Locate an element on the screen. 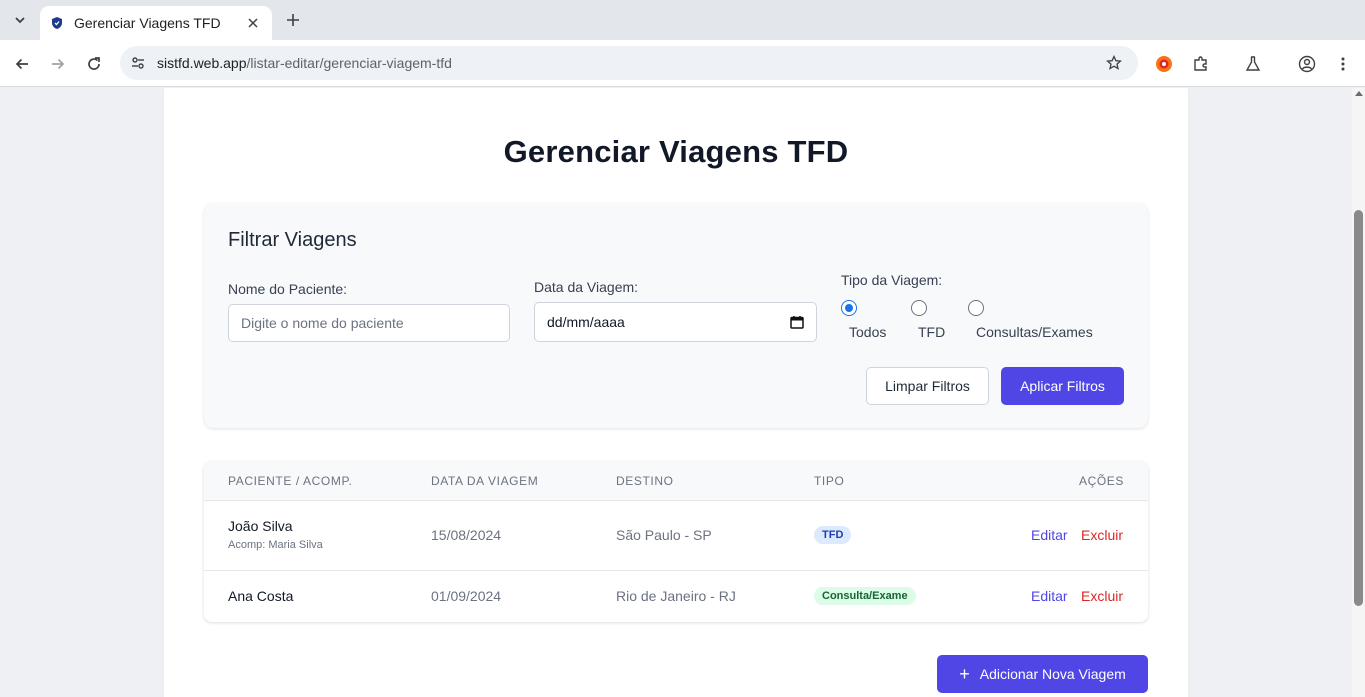 The height and width of the screenshot is (697, 1365). add-trip-button: + Adicionar Nova Viagem is located at coordinates (1042, 674).